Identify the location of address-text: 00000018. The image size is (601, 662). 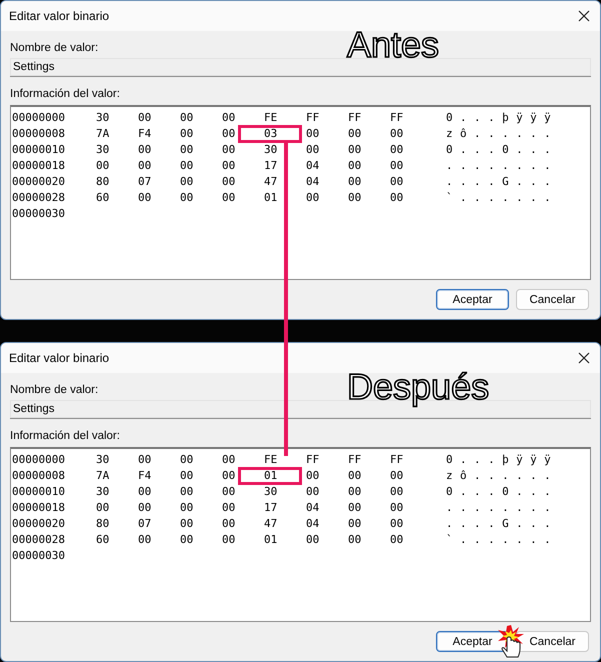
(39, 166).